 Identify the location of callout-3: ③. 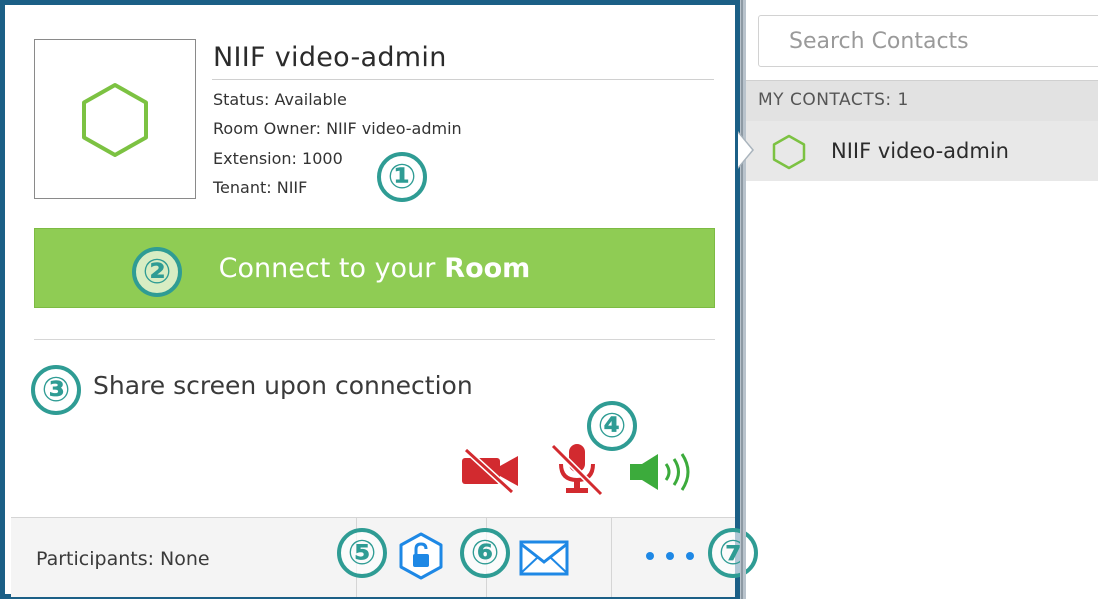
(56, 390).